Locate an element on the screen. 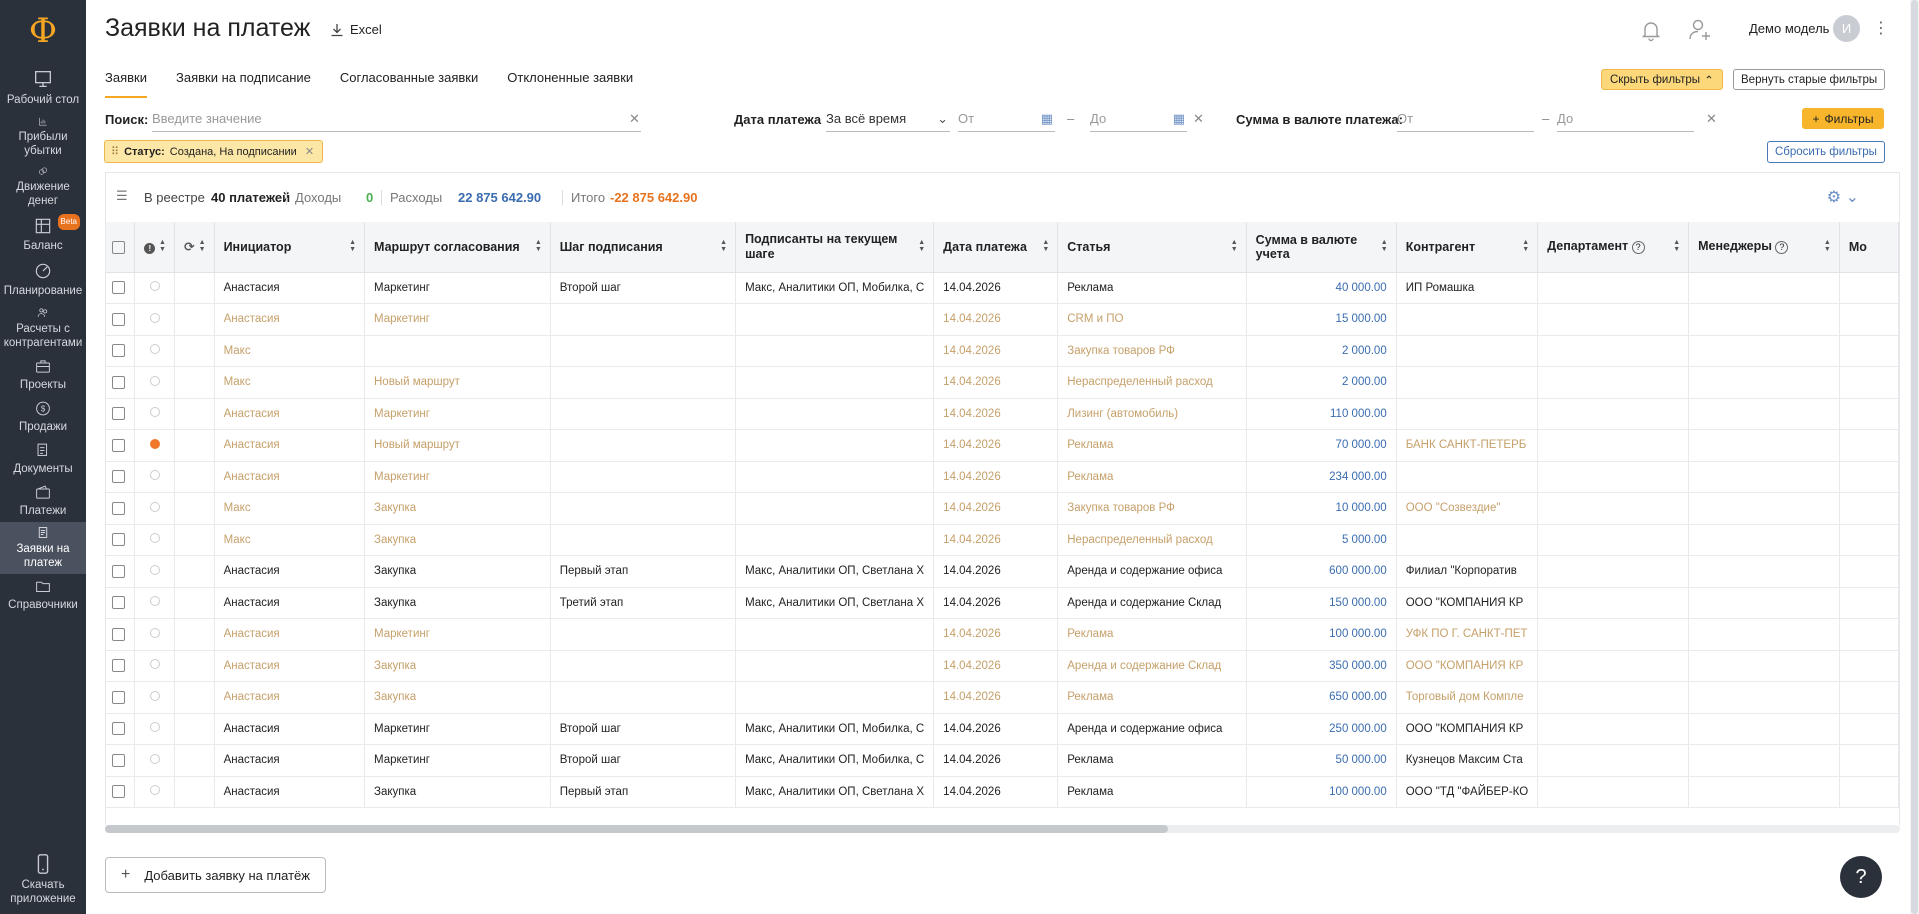  sum-to-input: До is located at coordinates (1625, 120).